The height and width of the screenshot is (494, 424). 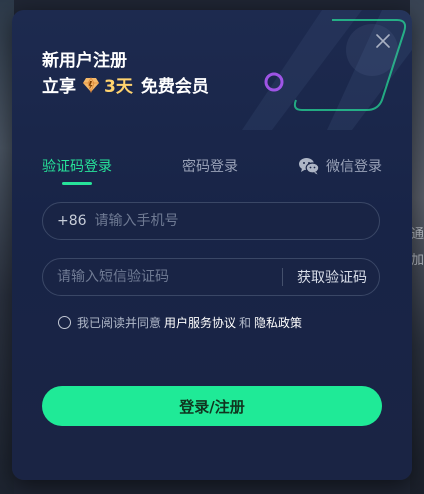 What do you see at coordinates (77, 167) in the screenshot?
I see `tab-label: 验证码登录` at bounding box center [77, 167].